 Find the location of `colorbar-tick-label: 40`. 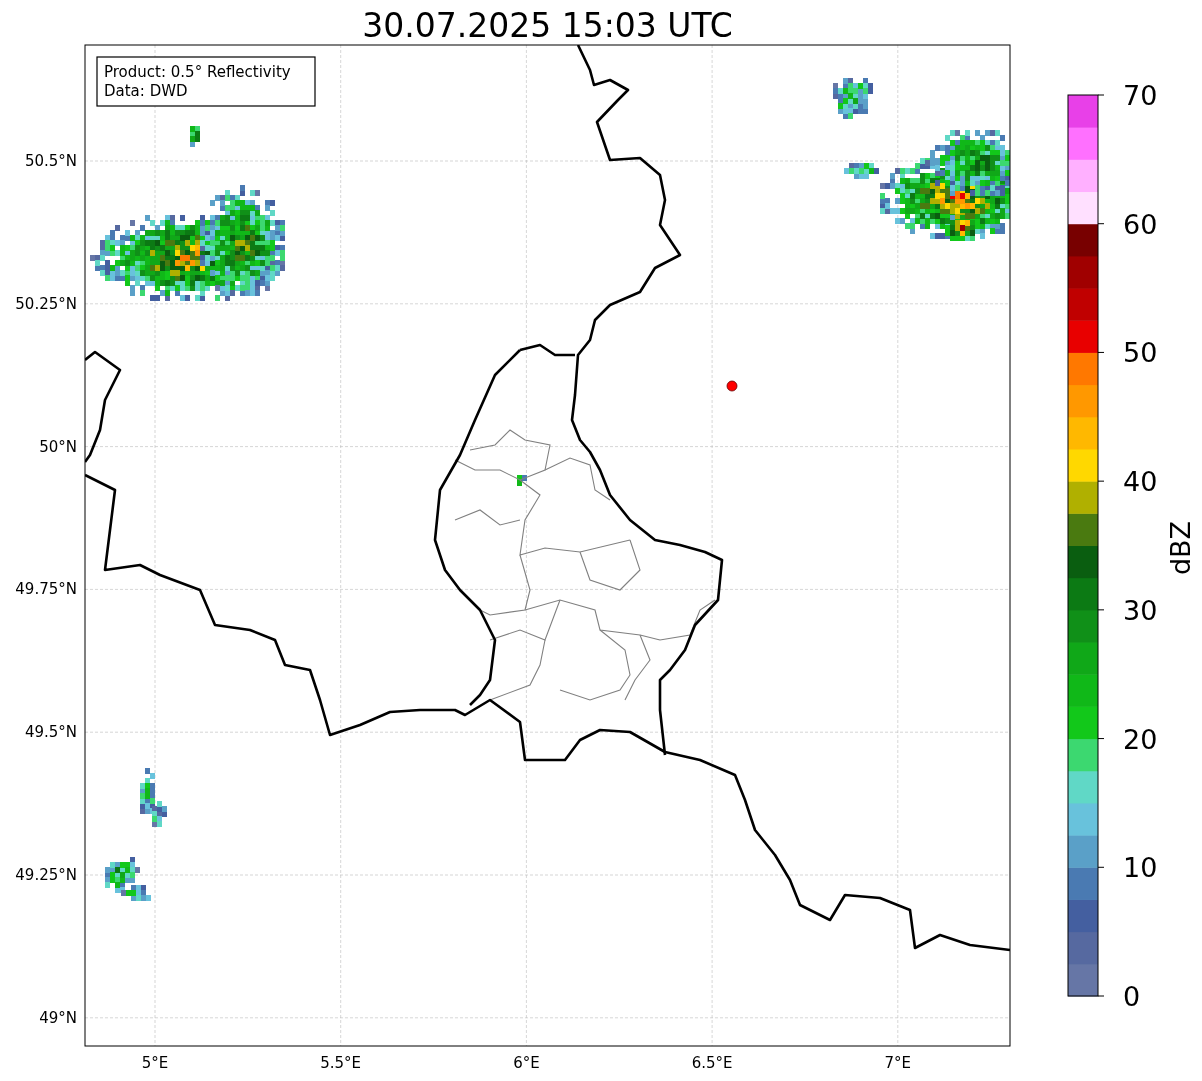

colorbar-tick-label: 40 is located at coordinates (1140, 482).